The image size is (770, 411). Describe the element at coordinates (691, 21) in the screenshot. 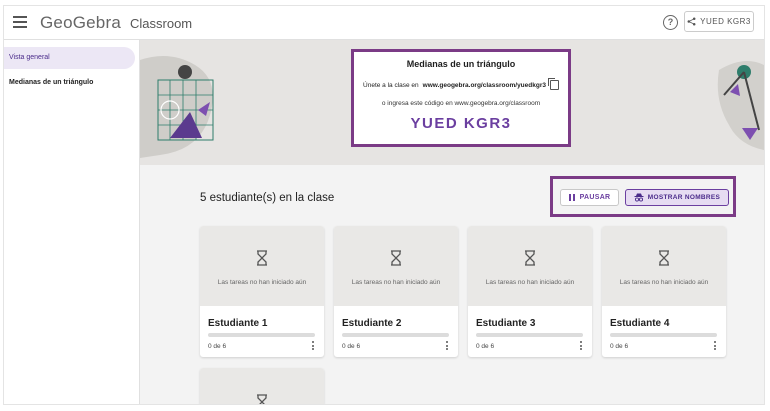

I see `share-icon` at that location.